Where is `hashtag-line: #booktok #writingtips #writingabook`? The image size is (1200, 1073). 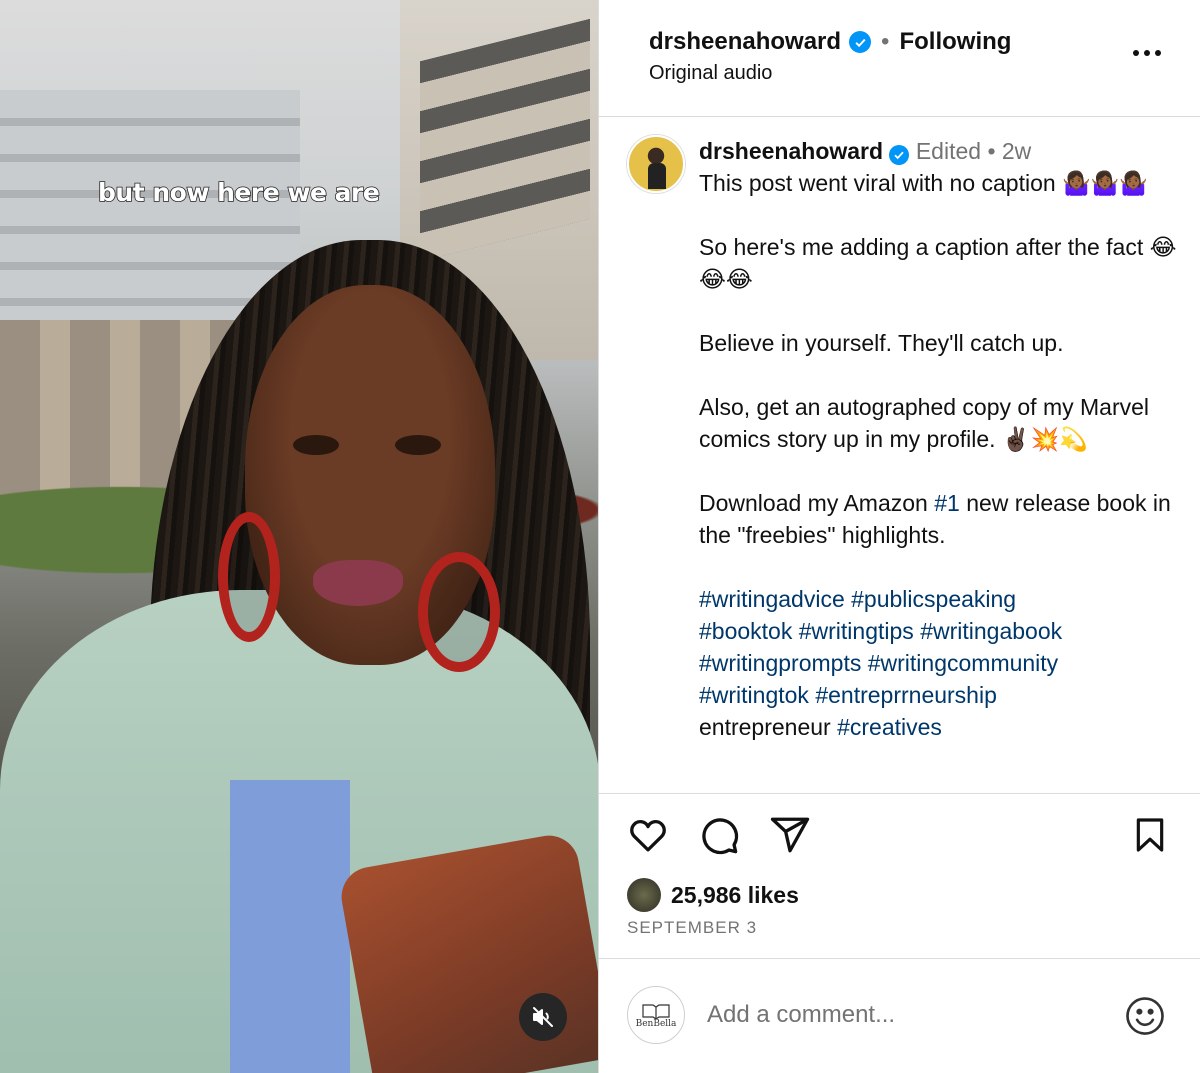
hashtag-line: #booktok #writingtips #writingabook is located at coordinates (939, 631).